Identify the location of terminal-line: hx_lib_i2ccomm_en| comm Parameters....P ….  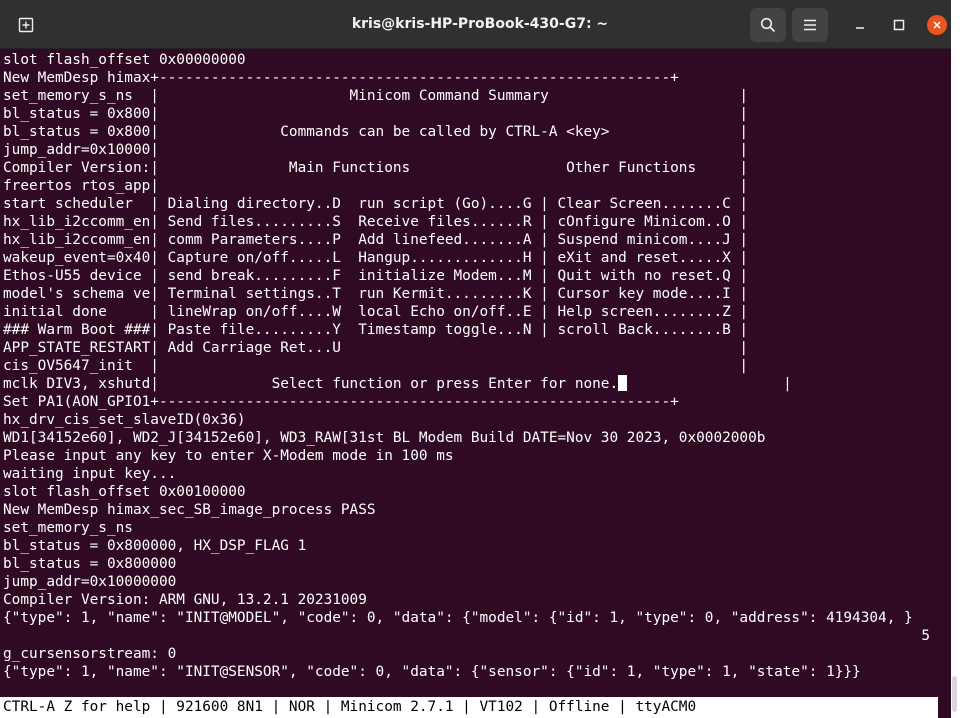
(376, 240).